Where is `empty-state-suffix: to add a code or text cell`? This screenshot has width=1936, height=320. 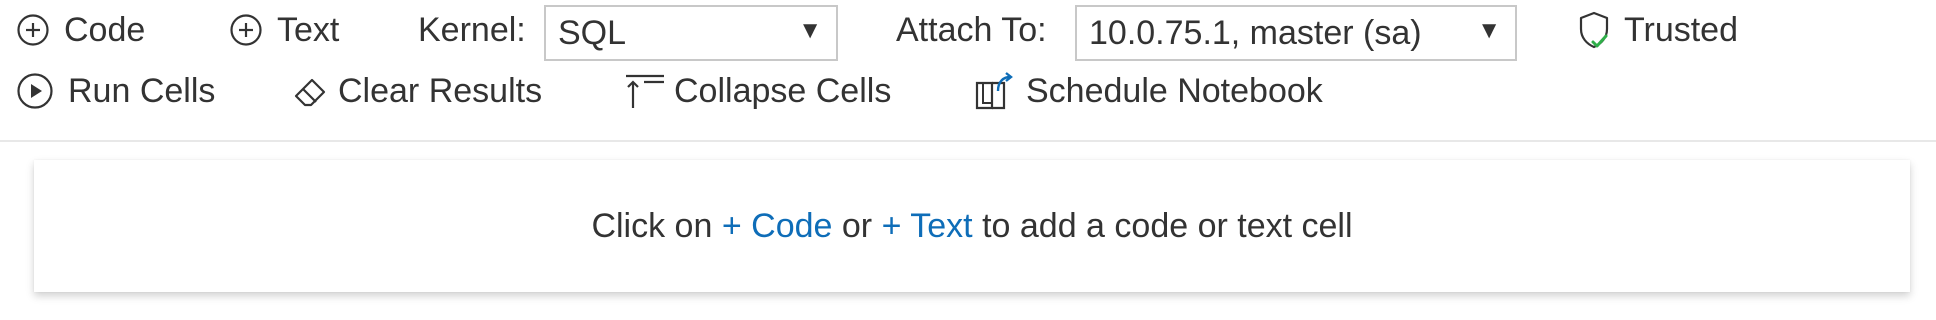 empty-state-suffix: to add a code or text cell is located at coordinates (1167, 225).